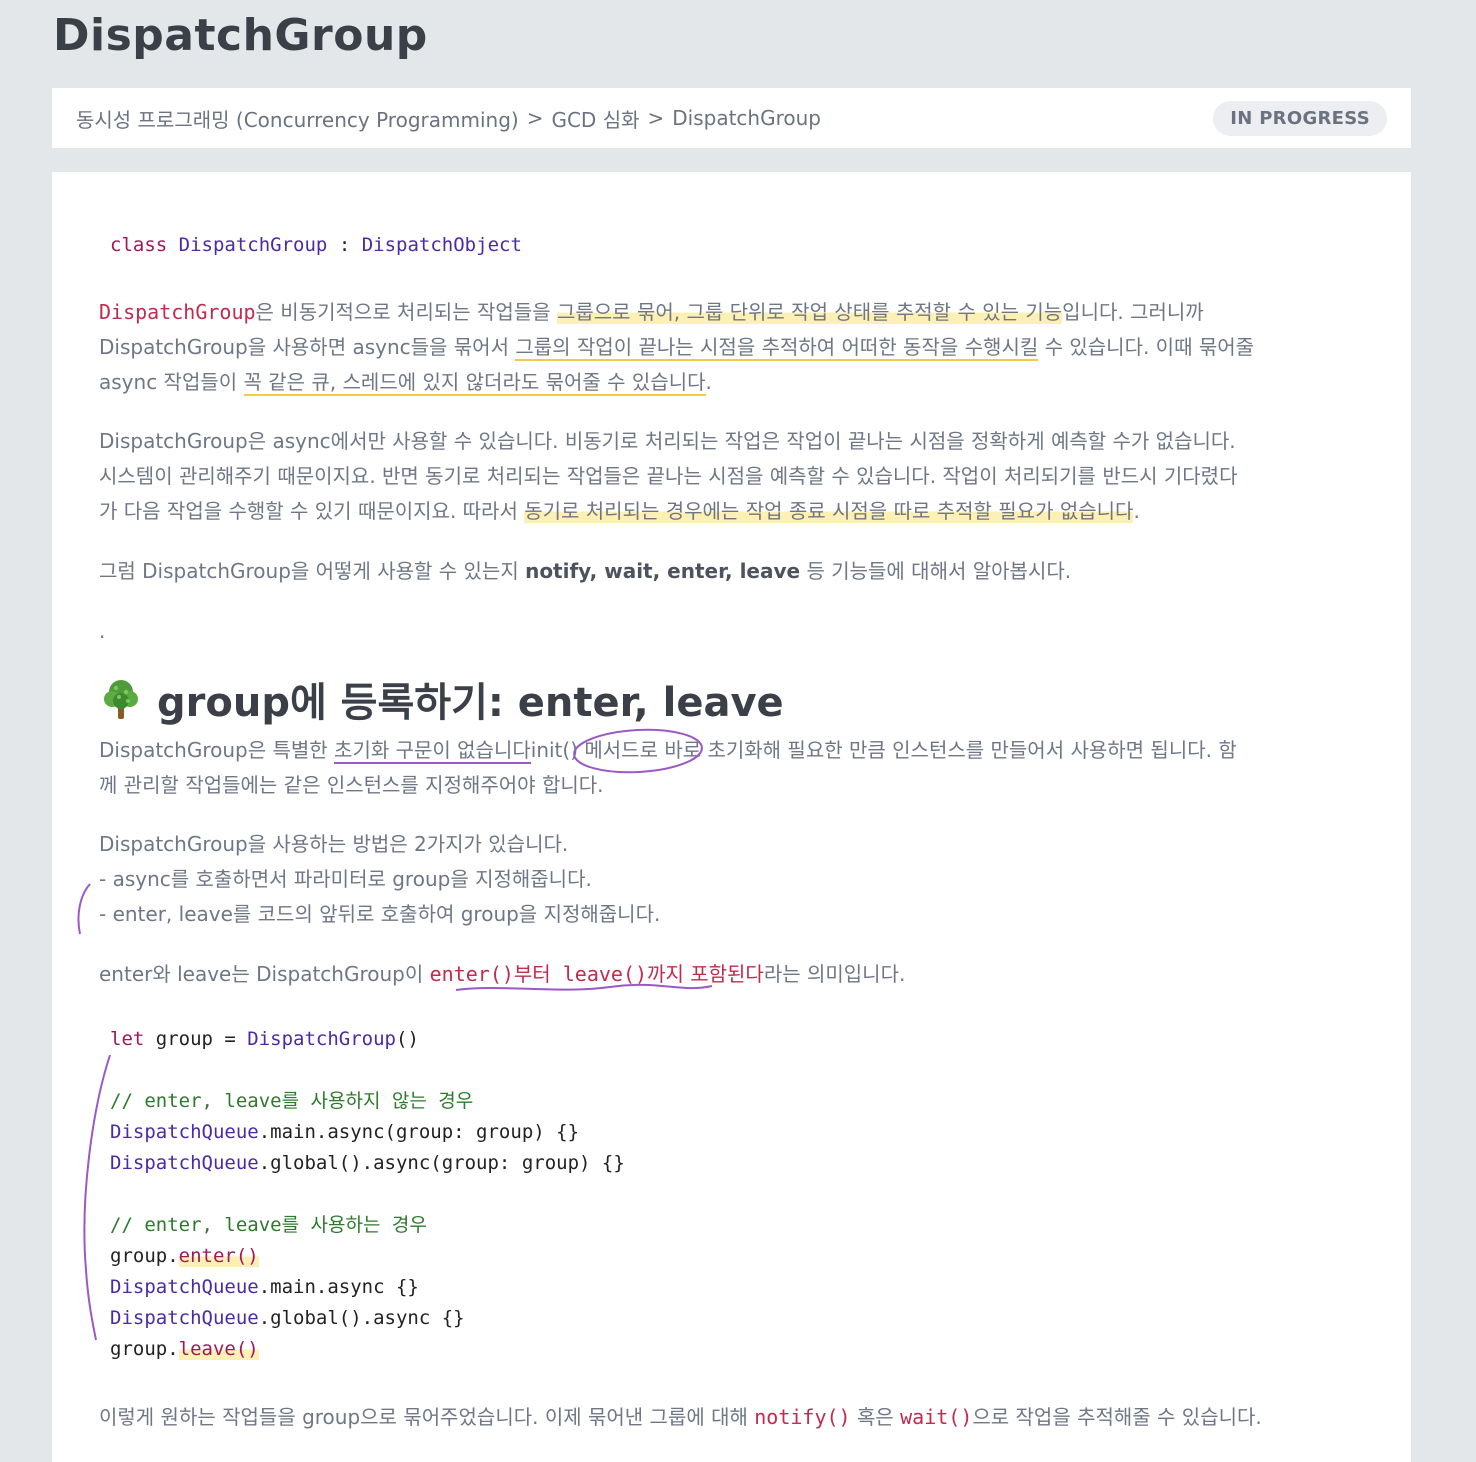 This screenshot has width=1476, height=1462. I want to click on status-badge: IN PROGRESS, so click(1300, 118).